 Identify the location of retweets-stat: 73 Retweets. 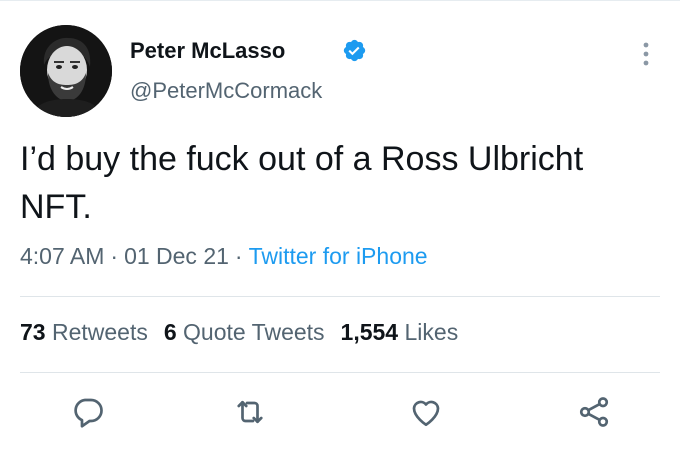
(84, 332).